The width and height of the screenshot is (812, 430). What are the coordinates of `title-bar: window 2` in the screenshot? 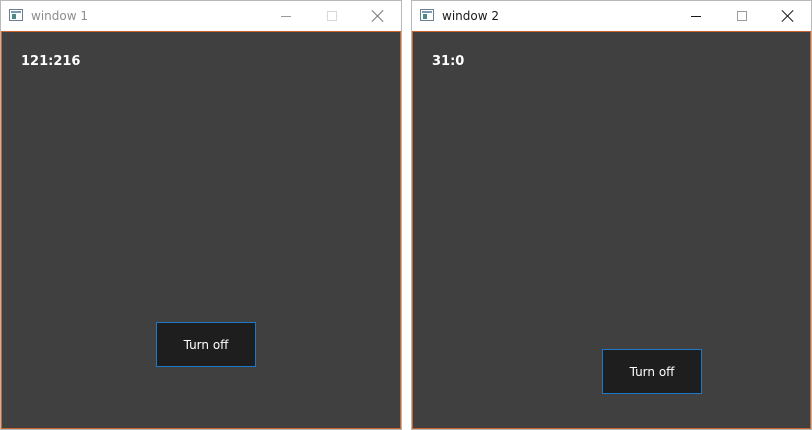 It's located at (611, 16).